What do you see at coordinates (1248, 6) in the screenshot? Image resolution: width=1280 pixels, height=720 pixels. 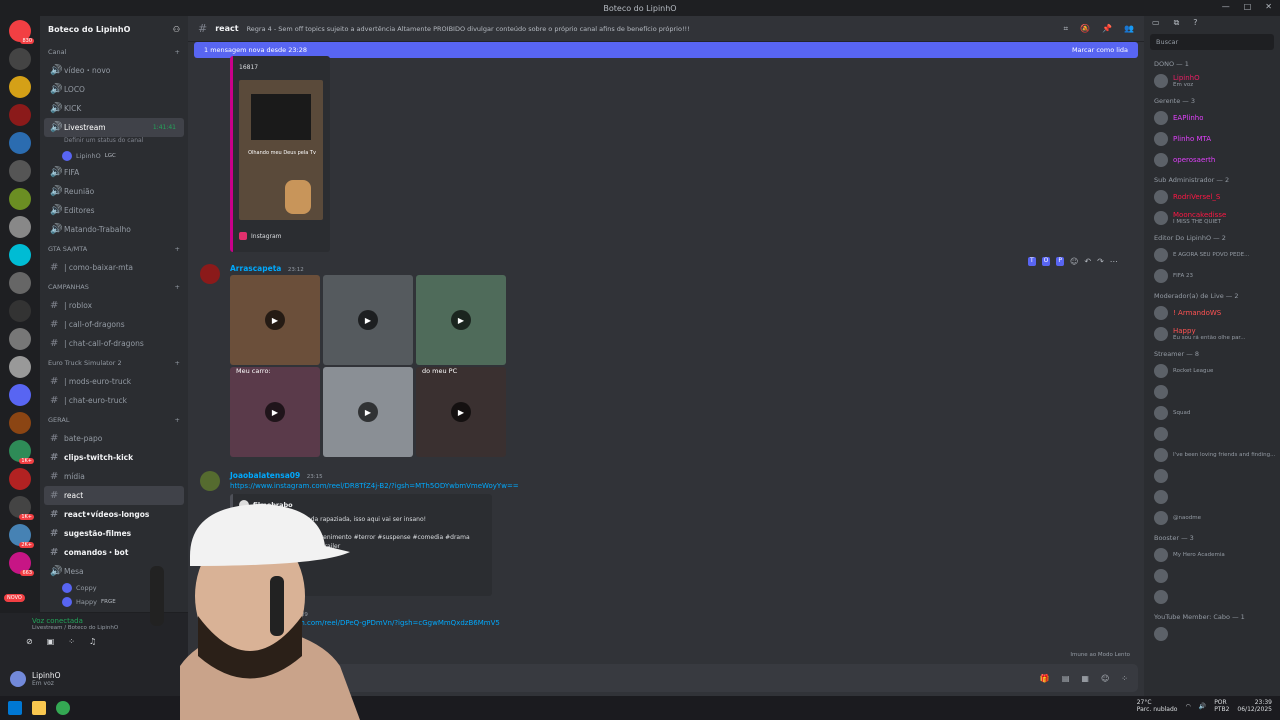 I see `maximize-icon: □` at bounding box center [1248, 6].